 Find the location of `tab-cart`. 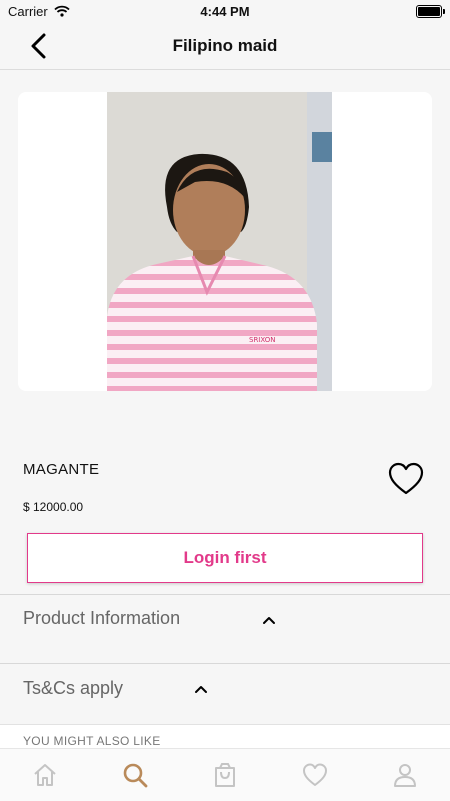

tab-cart is located at coordinates (225, 775).